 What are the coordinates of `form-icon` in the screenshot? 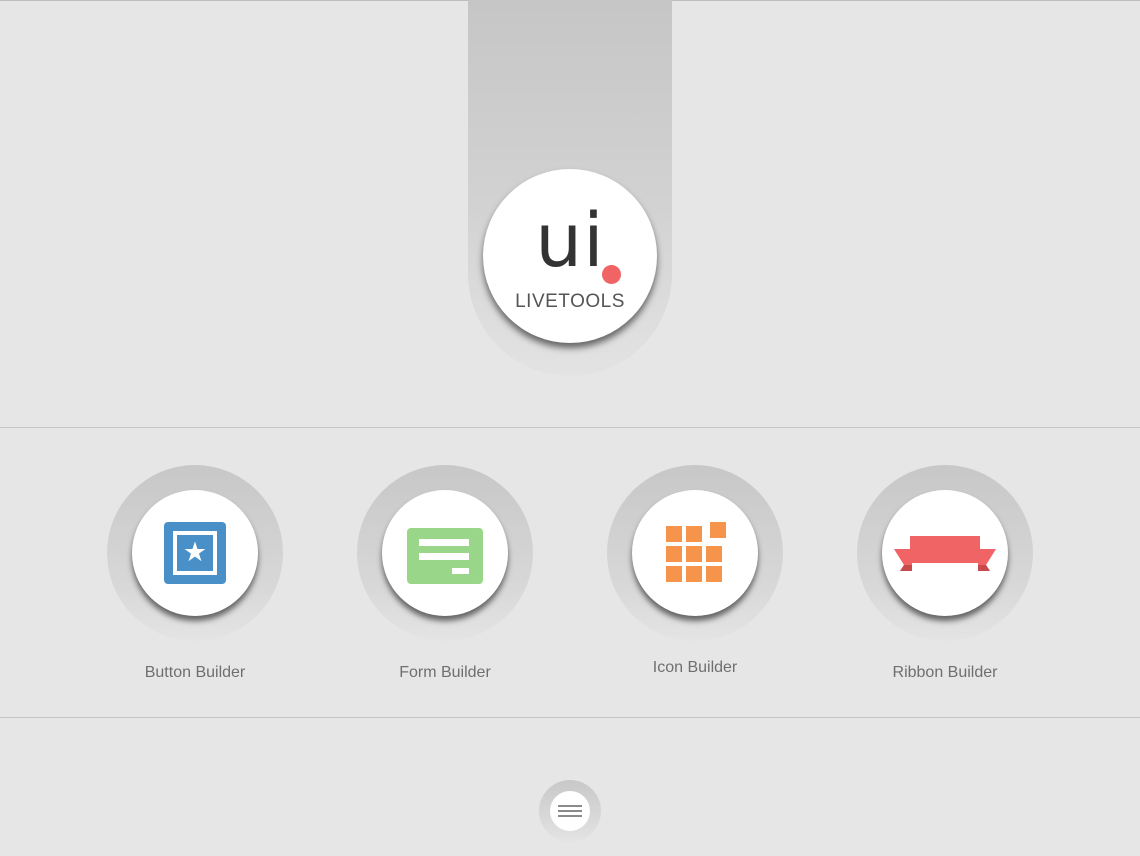 It's located at (445, 556).